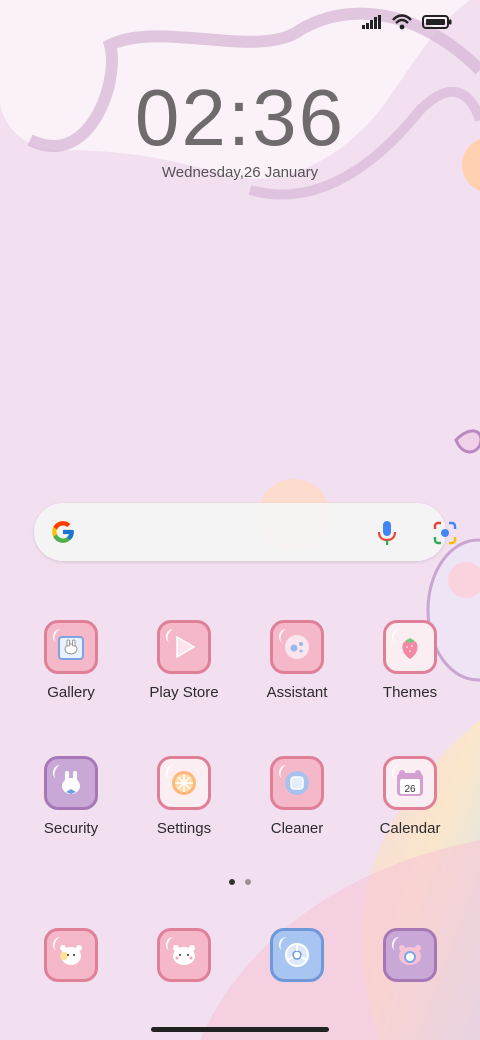 The width and height of the screenshot is (480, 1040). Describe the element at coordinates (248, 882) in the screenshot. I see `page-dot` at that location.